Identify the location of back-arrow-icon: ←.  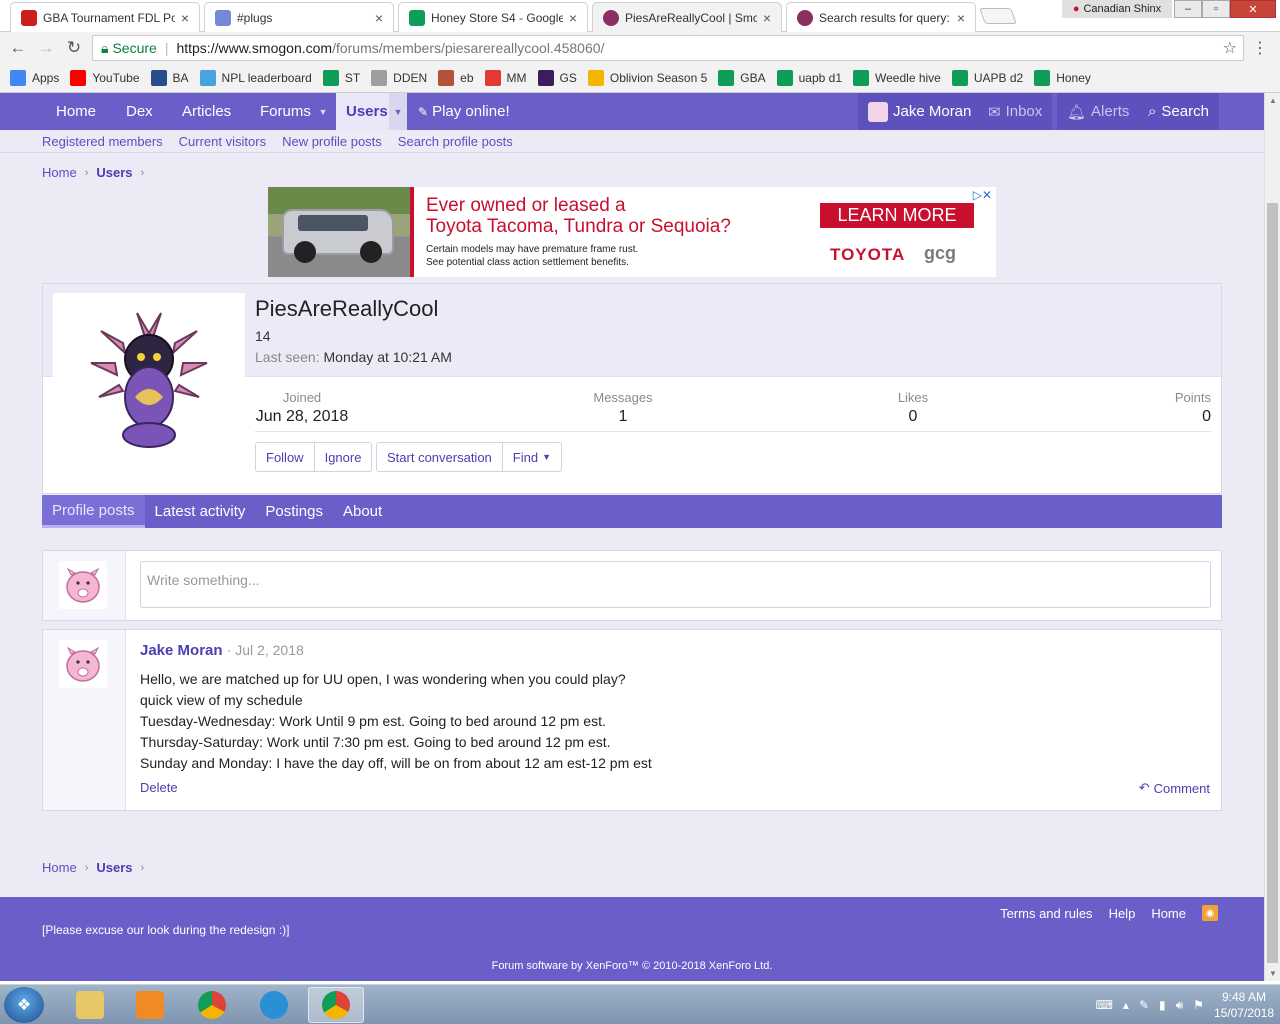
(18, 48).